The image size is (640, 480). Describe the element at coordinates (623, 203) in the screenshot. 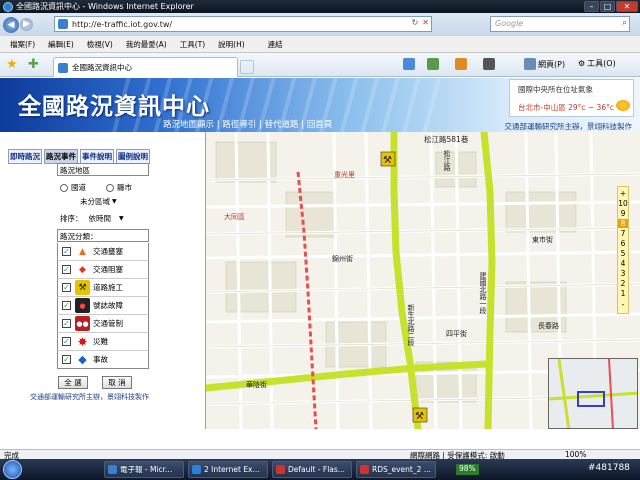

I see `zoom-level: 10` at that location.